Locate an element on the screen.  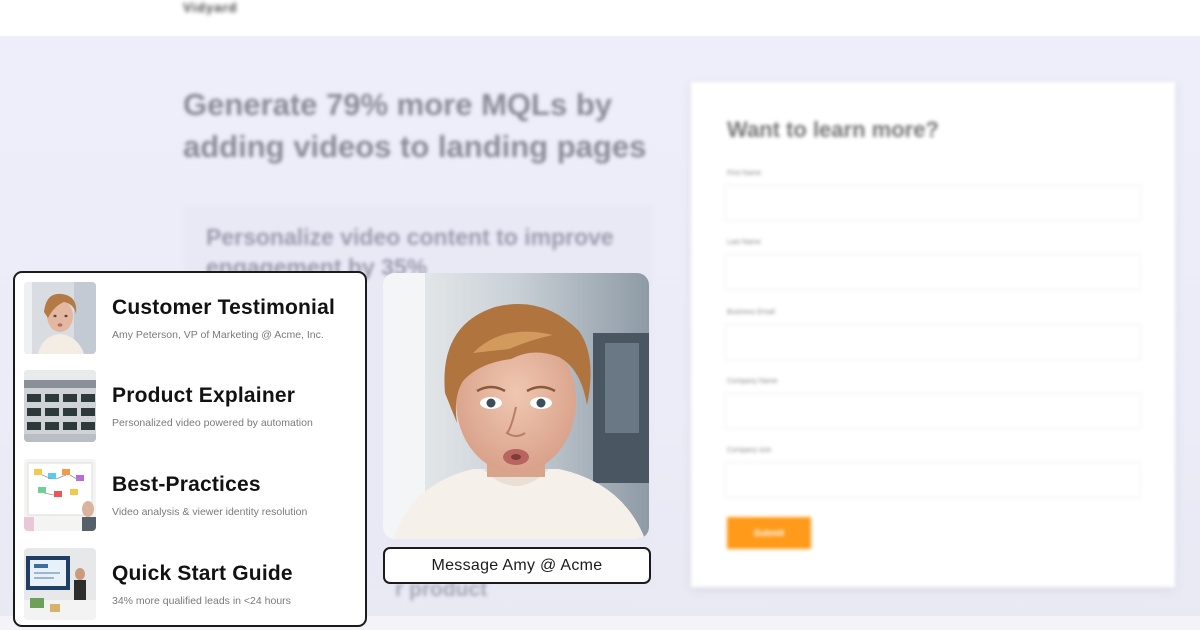
menu-item-title: Quick Start Guide is located at coordinates (202, 573).